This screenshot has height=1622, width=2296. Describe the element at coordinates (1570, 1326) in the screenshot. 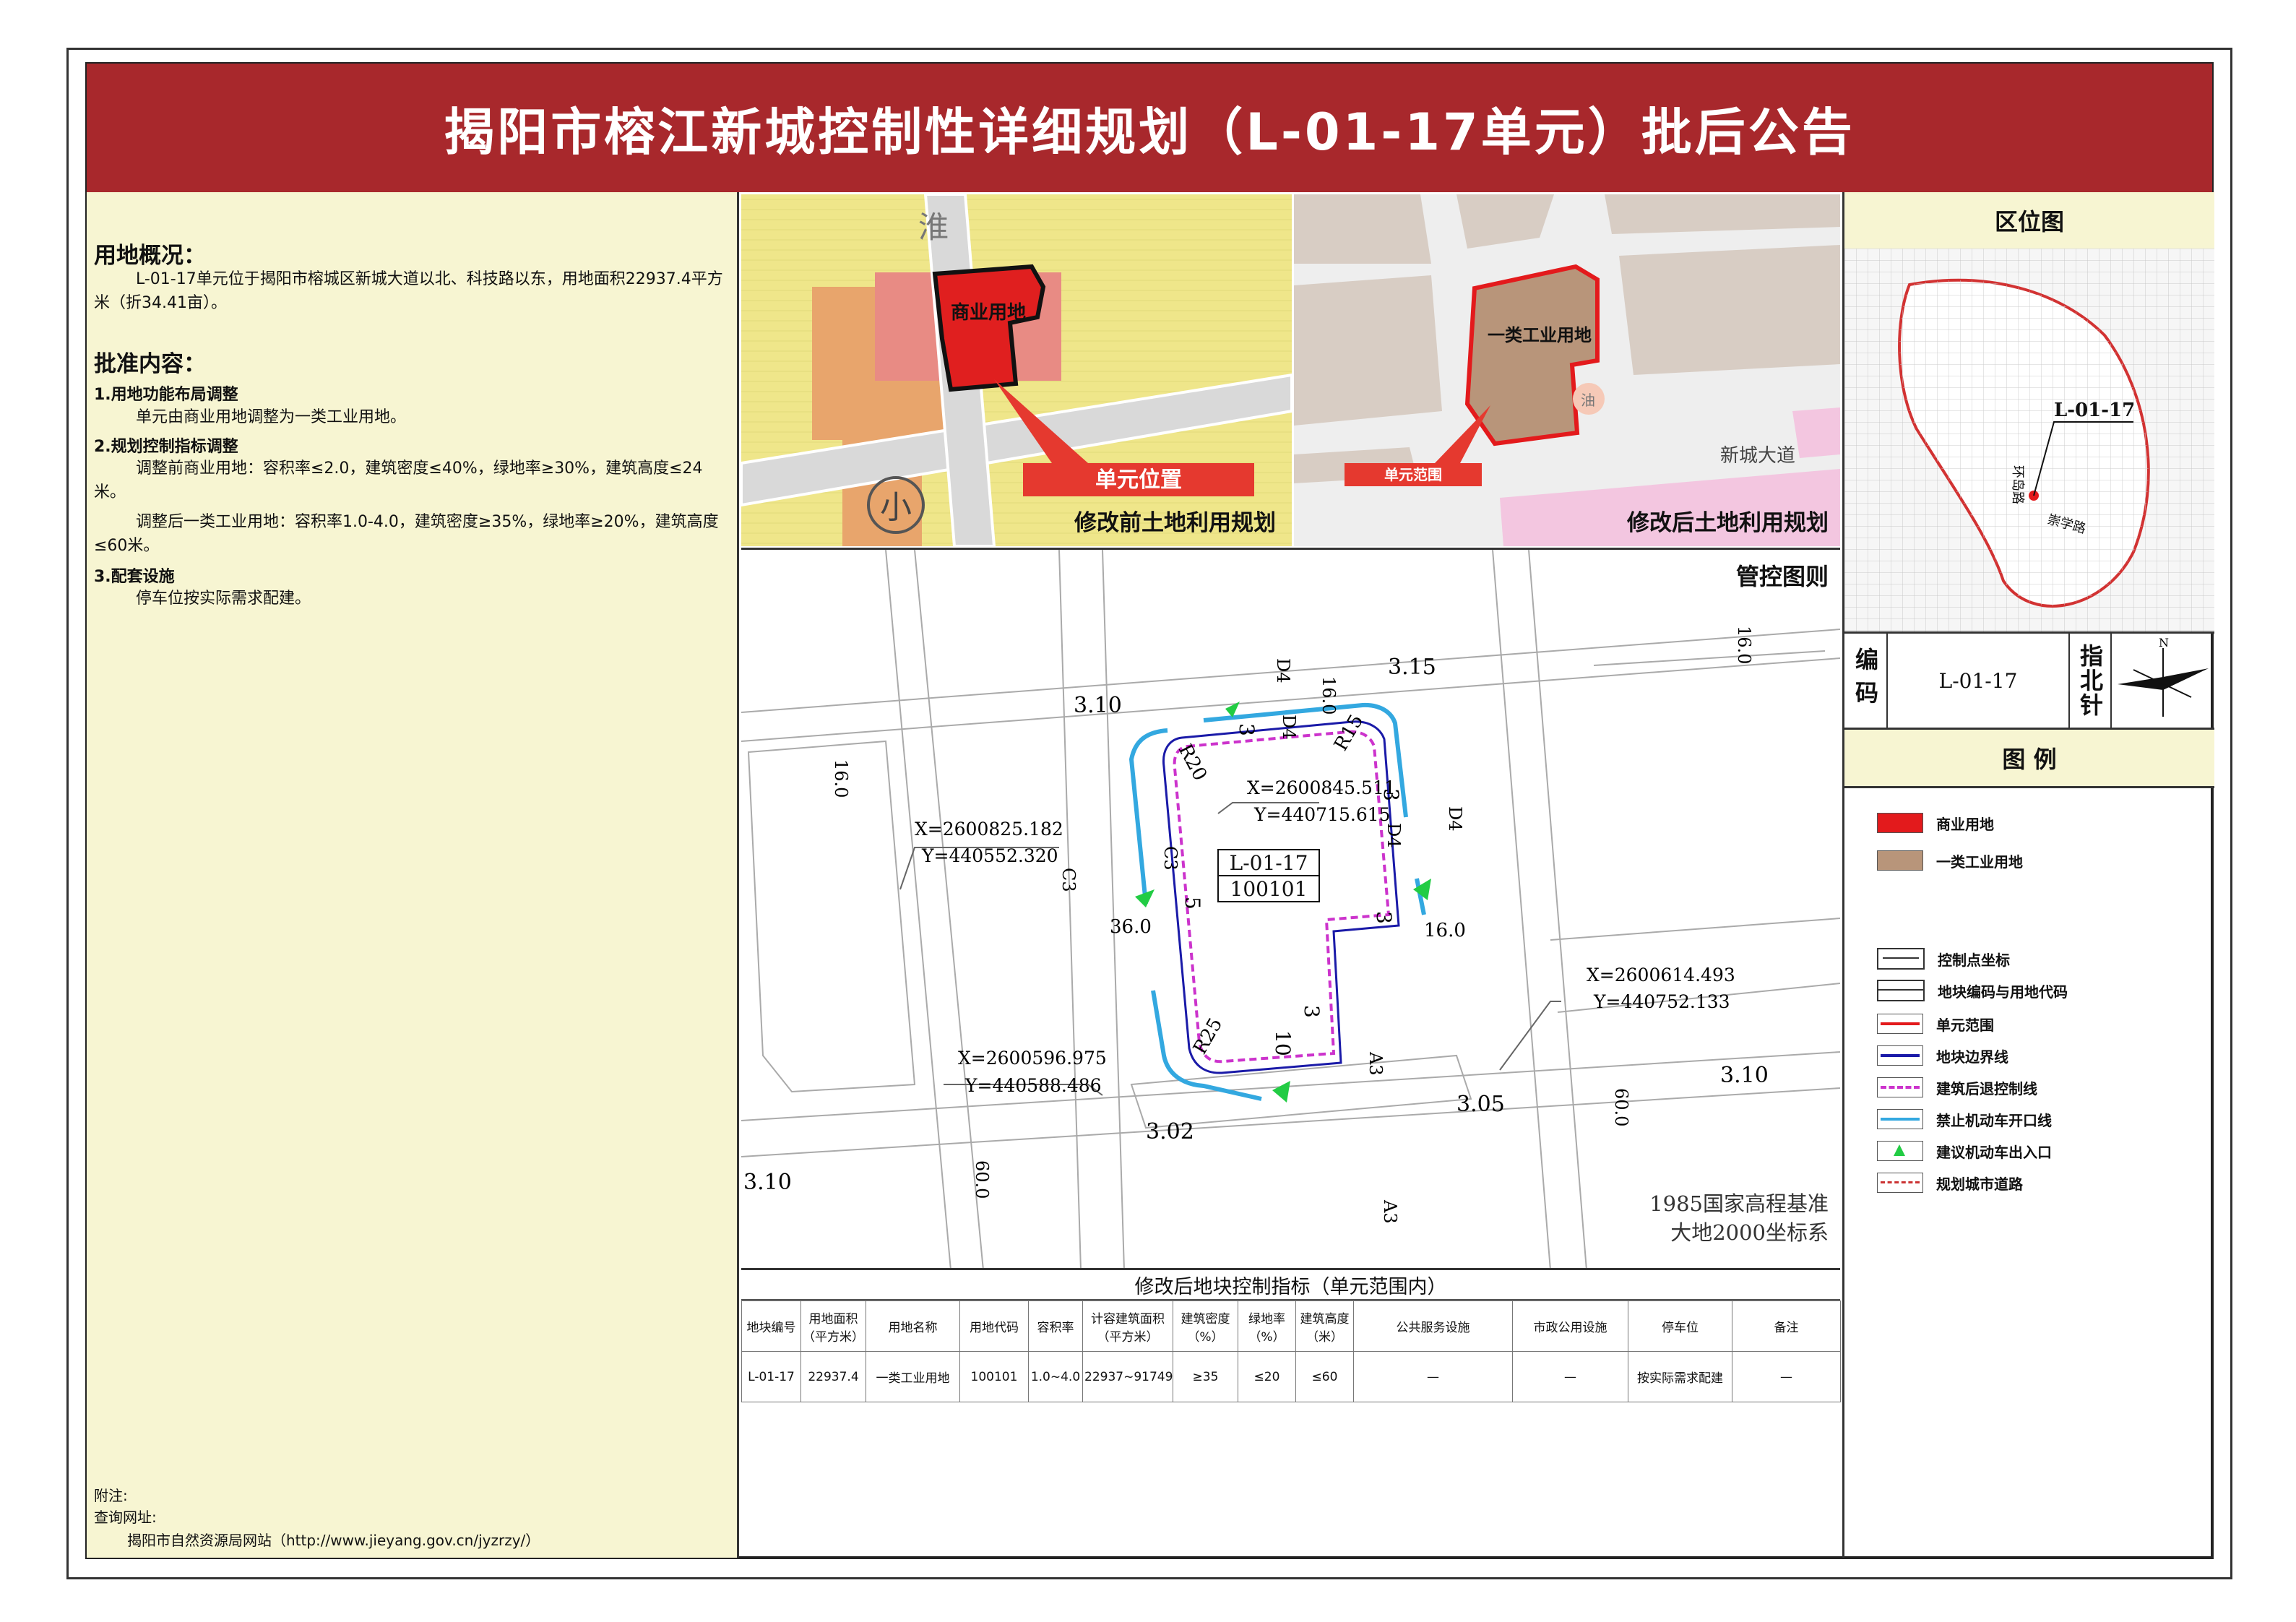

I see `th-municipal: 市政公用设施` at that location.